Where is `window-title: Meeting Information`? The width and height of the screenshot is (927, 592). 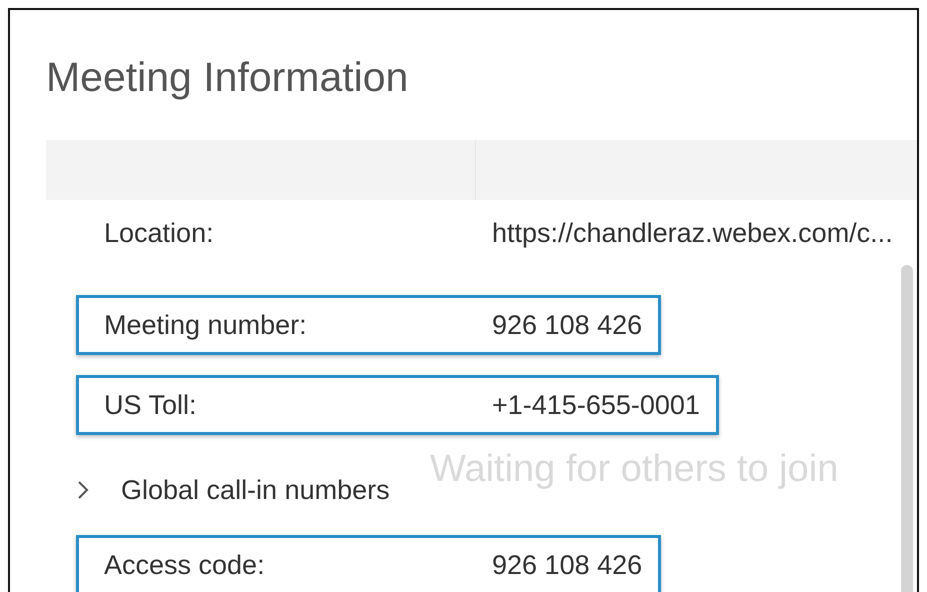
window-title: Meeting Information is located at coordinates (227, 77).